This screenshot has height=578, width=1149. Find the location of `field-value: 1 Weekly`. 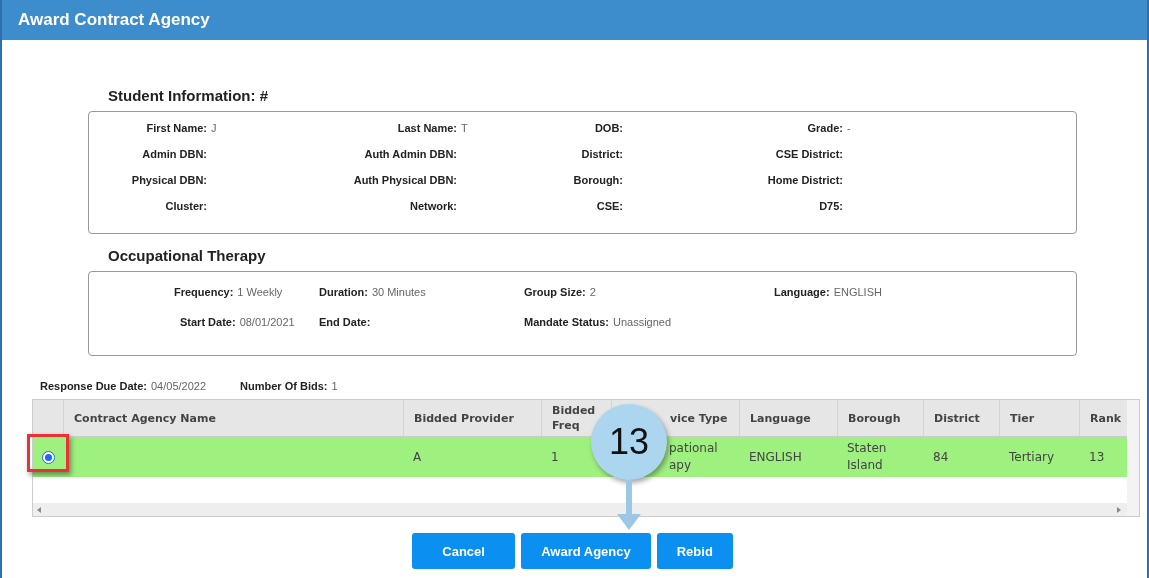

field-value: 1 Weekly is located at coordinates (260, 292).